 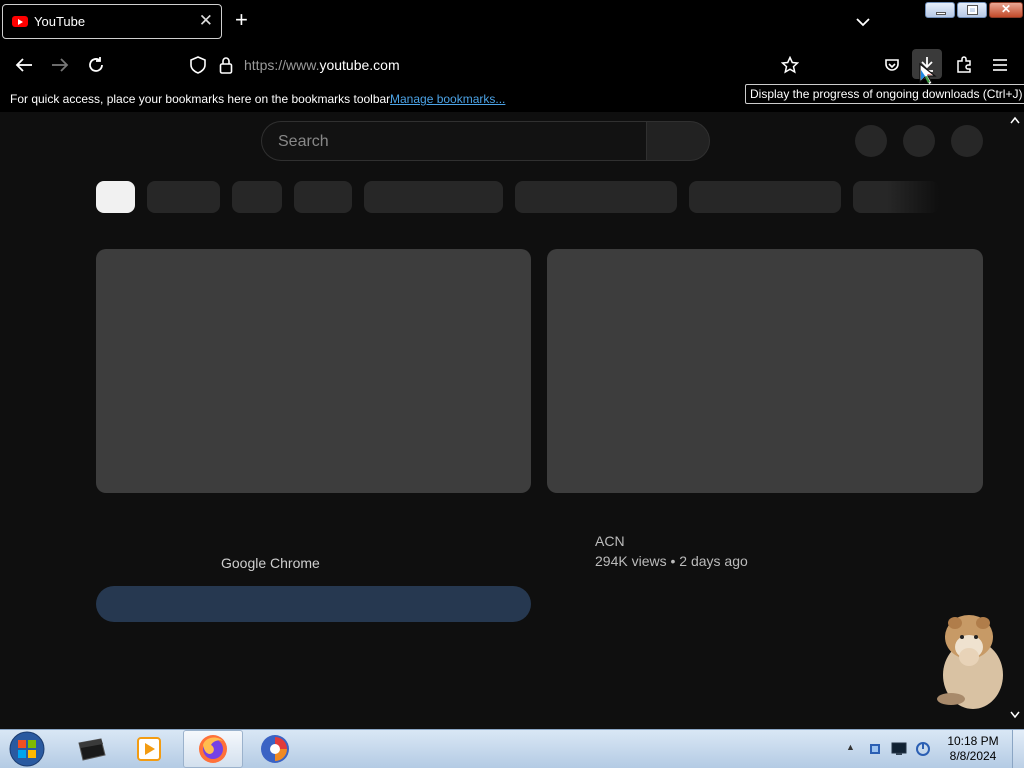 I want to click on chip-all, so click(x=115, y=197).